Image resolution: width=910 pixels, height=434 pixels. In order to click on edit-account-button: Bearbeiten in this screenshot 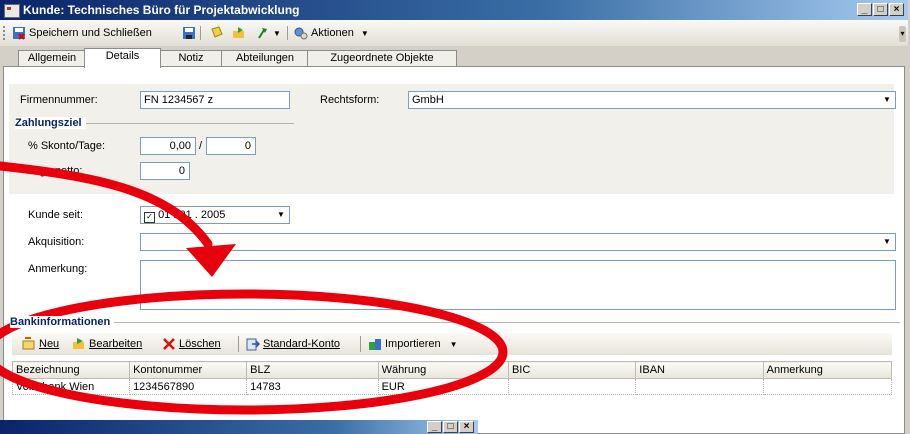, I will do `click(107, 344)`.